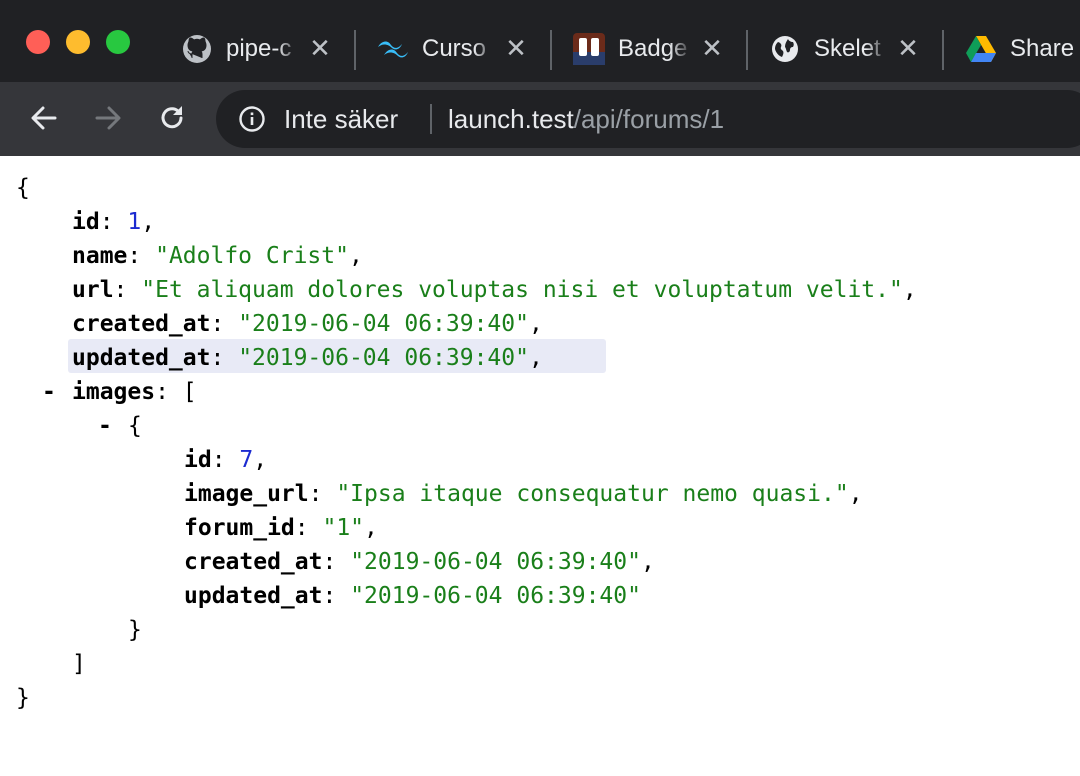 The width and height of the screenshot is (1080, 776). I want to click on tab-tailwind: Curso ✕, so click(450, 48).